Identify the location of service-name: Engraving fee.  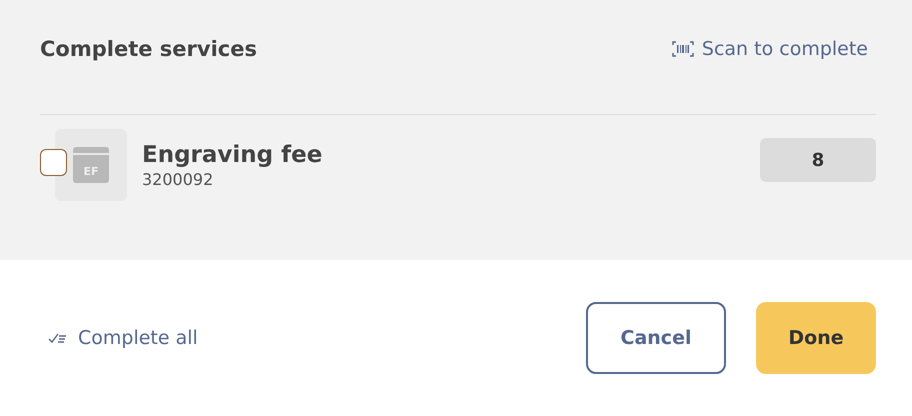
(233, 155).